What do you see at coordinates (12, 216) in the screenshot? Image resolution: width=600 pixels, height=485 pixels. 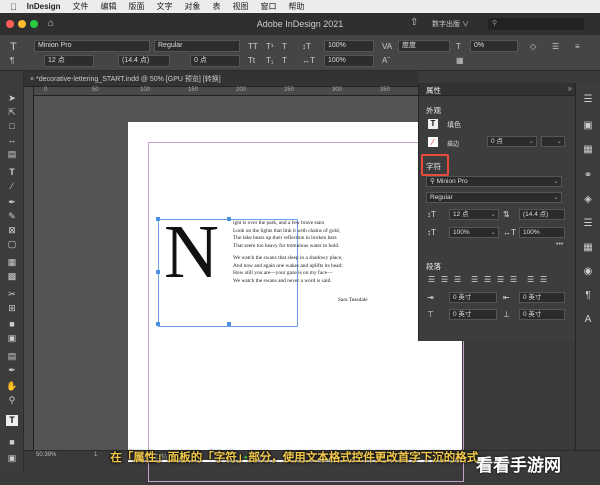 I see `pencil-tool-icon: ✎` at bounding box center [12, 216].